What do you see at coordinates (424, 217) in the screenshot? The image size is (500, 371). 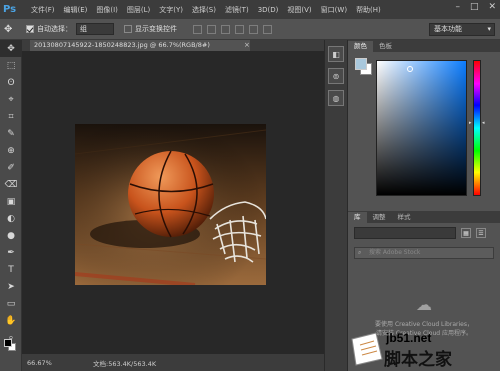 I see `library-panel-tabs: 库 调整 样式` at bounding box center [424, 217].